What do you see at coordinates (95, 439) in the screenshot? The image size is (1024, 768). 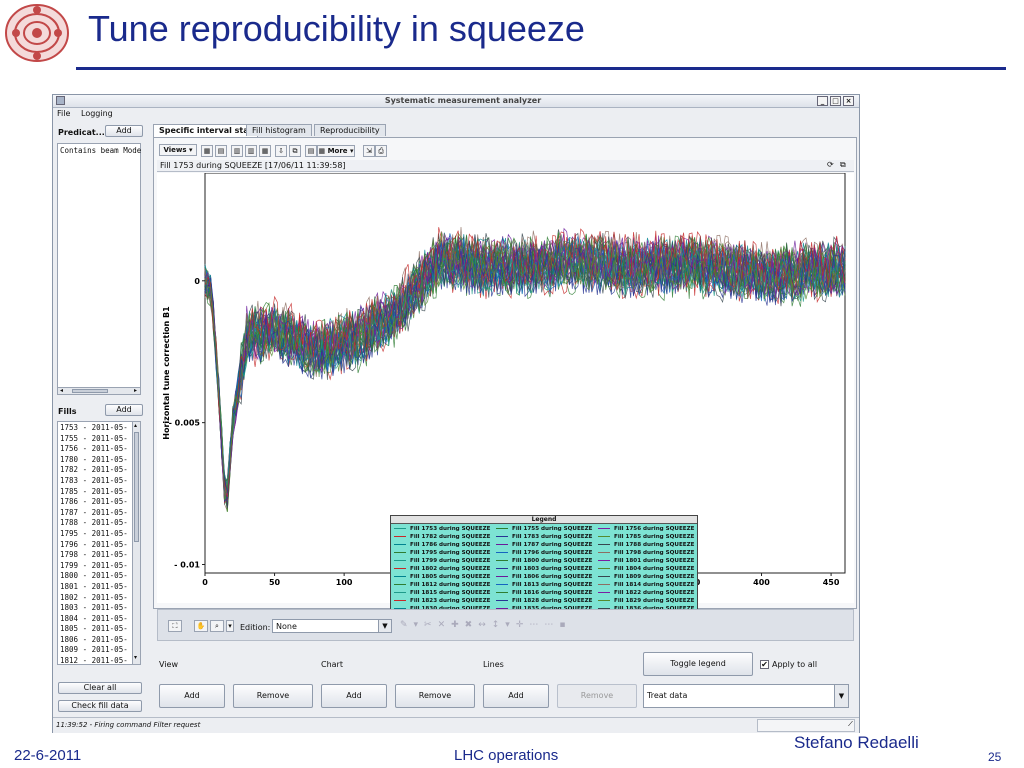 I see `list-item: 1755 - 2011-05-` at bounding box center [95, 439].